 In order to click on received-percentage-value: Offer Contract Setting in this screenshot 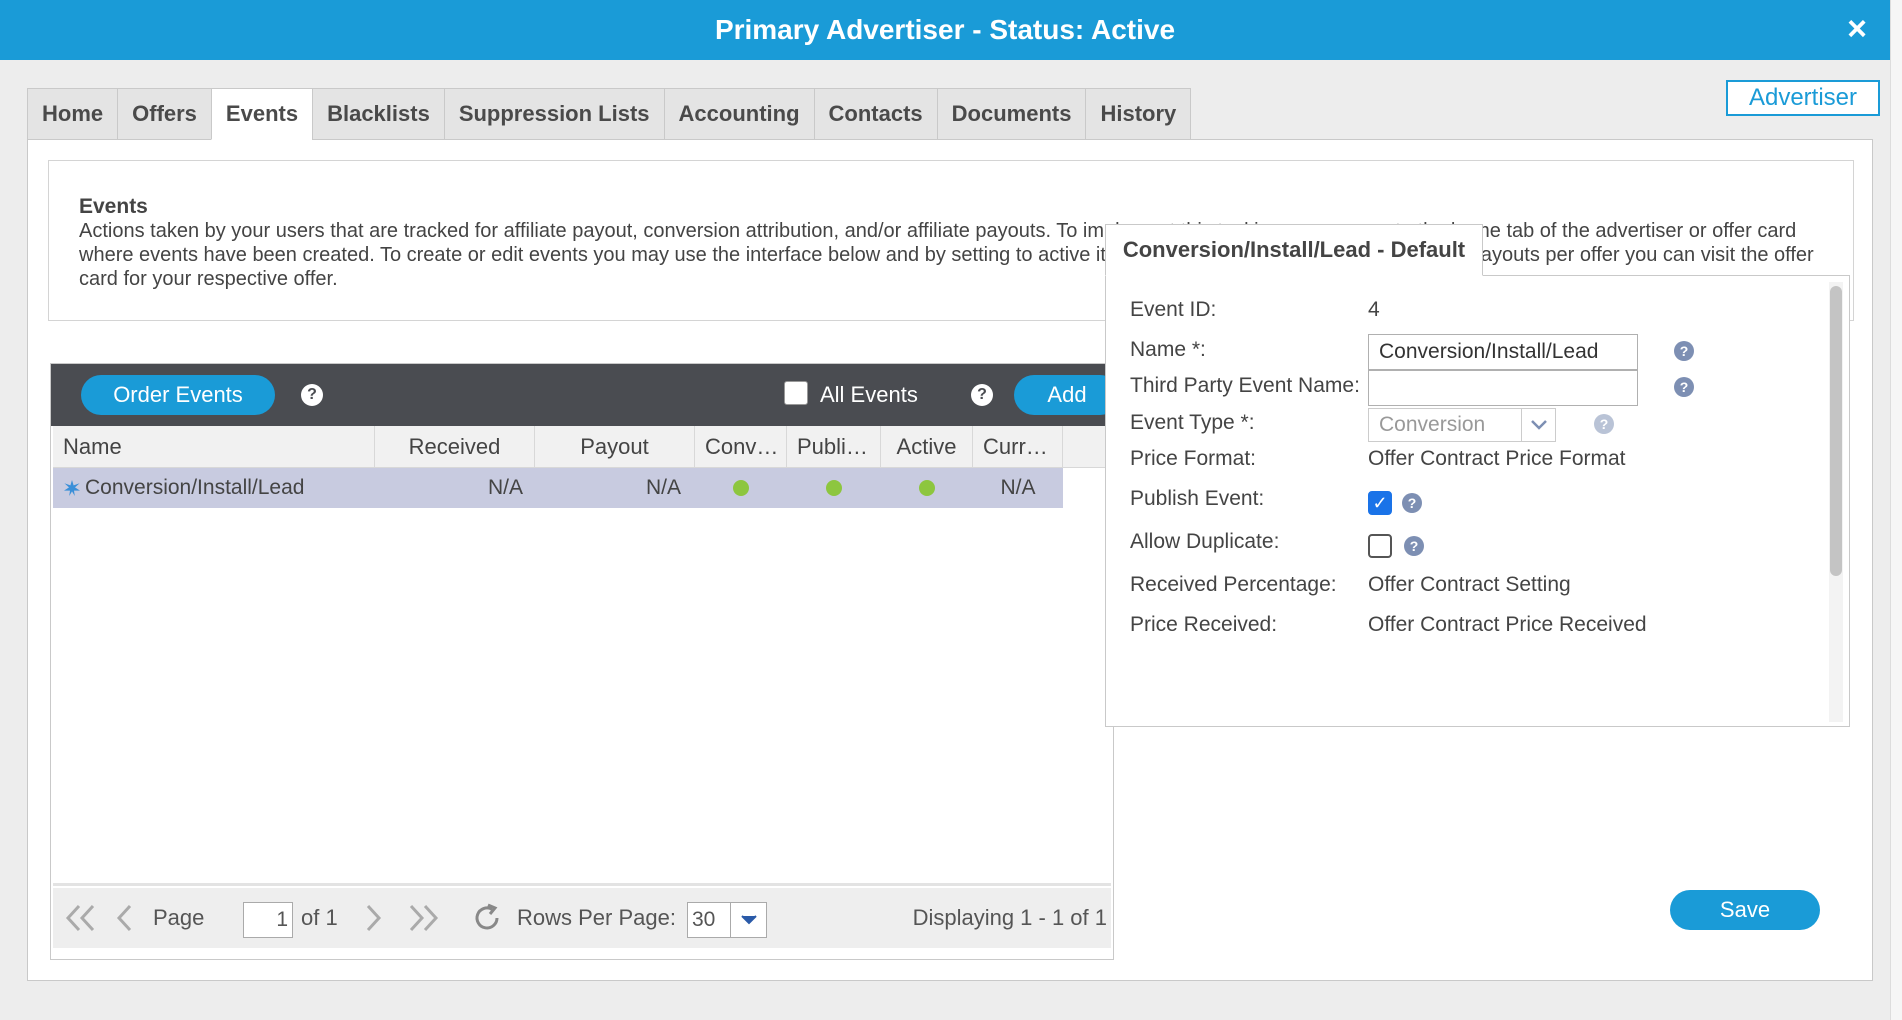, I will do `click(1469, 584)`.